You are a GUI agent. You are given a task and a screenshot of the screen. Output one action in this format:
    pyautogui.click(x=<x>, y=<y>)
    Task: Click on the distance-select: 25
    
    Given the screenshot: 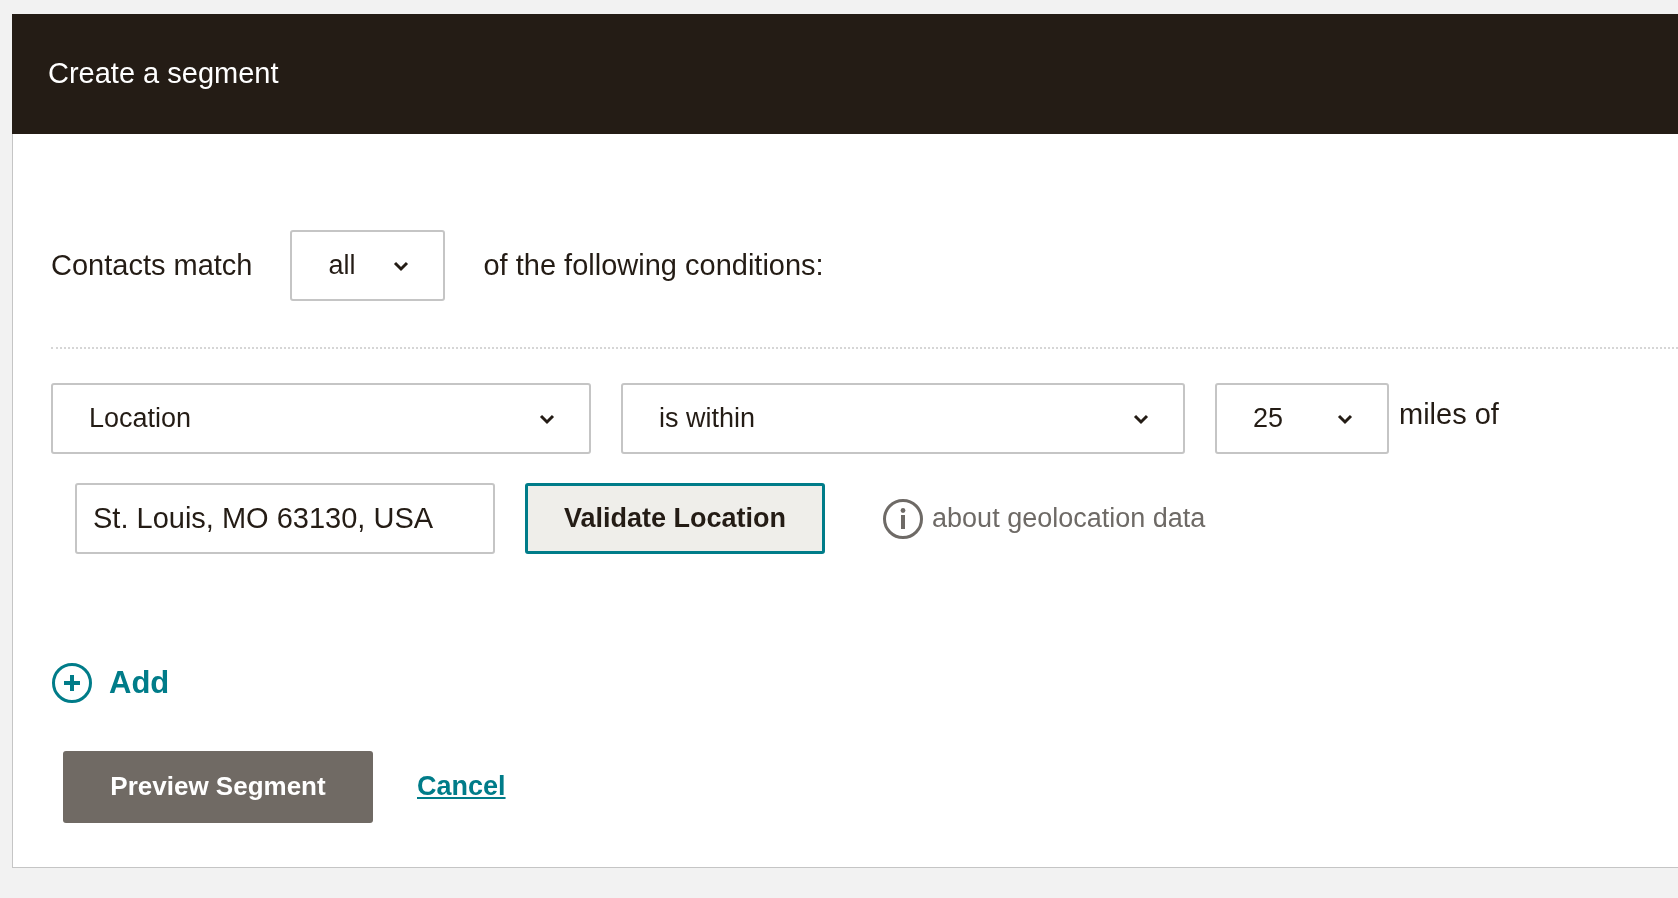 What is the action you would take?
    pyautogui.click(x=1302, y=418)
    